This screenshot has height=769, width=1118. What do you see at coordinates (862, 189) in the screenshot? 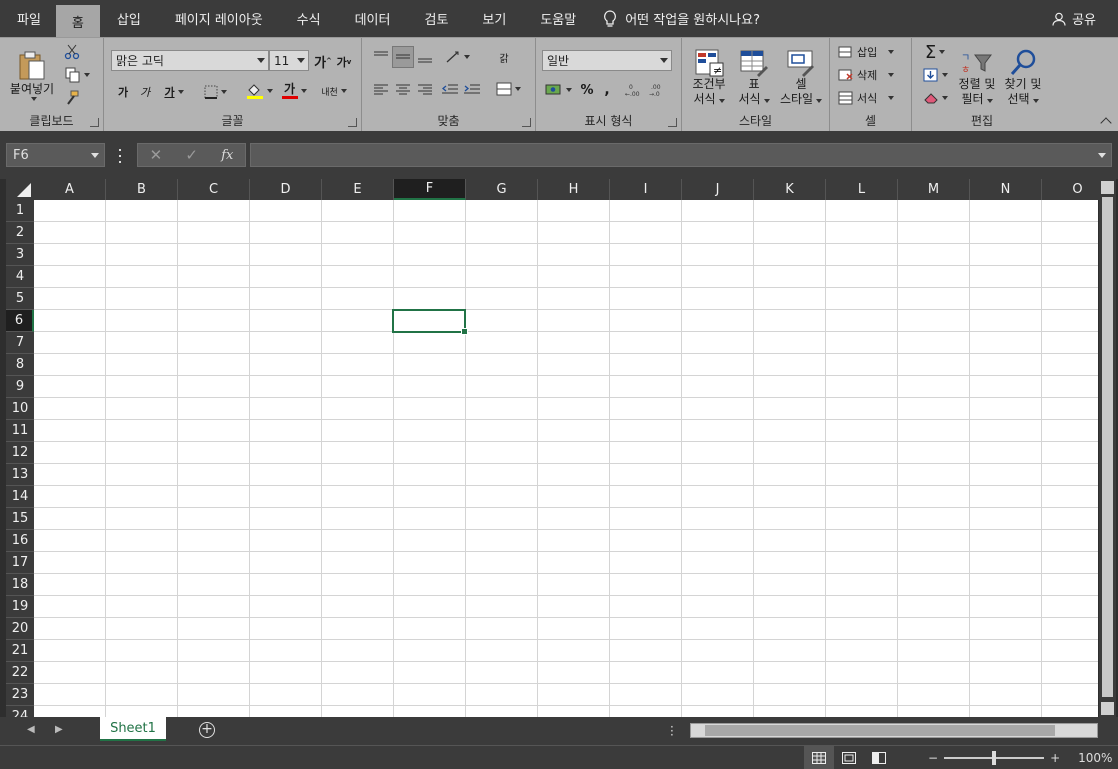
I see `column-header: L` at bounding box center [862, 189].